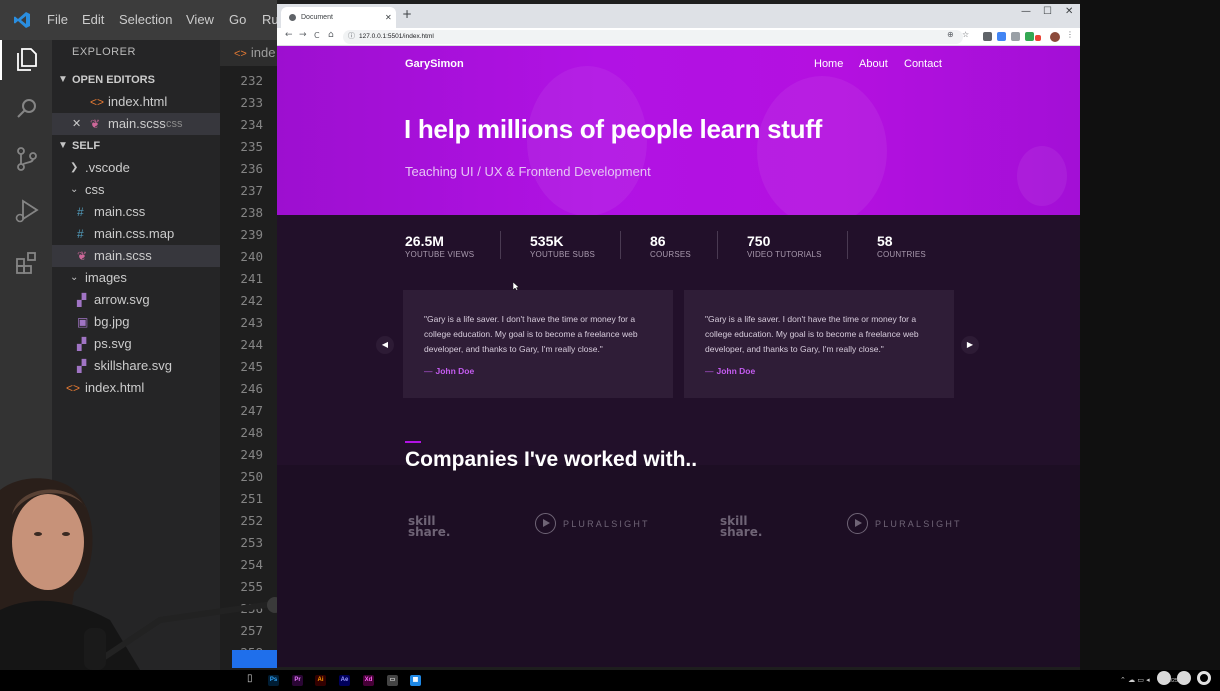 This screenshot has width=1220, height=691. What do you see at coordinates (392, 680) in the screenshot?
I see `terminal-icon: ▭` at bounding box center [392, 680].